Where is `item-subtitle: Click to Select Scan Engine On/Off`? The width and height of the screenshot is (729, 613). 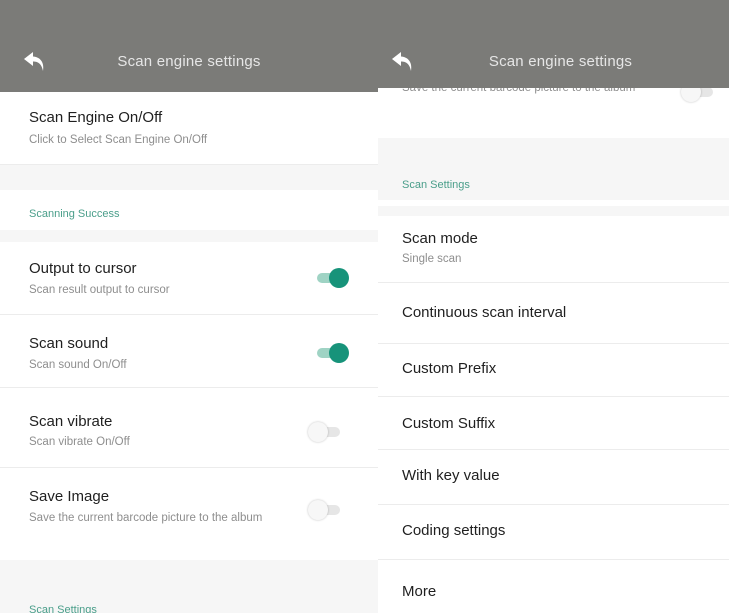 item-subtitle: Click to Select Scan Engine On/Off is located at coordinates (118, 140).